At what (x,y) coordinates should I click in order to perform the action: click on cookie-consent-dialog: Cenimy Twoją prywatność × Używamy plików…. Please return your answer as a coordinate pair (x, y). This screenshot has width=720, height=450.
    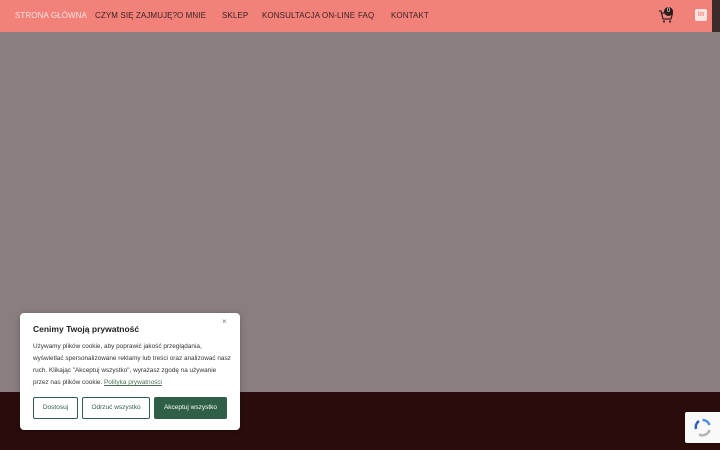
    Looking at the image, I should click on (130, 371).